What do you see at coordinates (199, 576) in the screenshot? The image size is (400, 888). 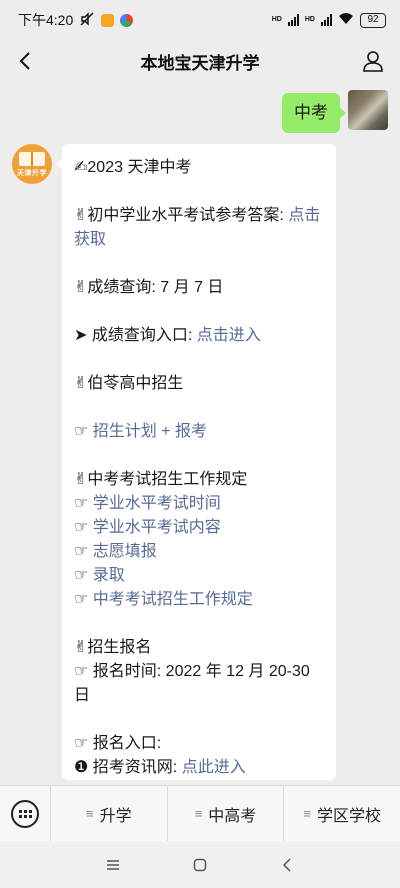 I see `message-line: ☞ 录取` at bounding box center [199, 576].